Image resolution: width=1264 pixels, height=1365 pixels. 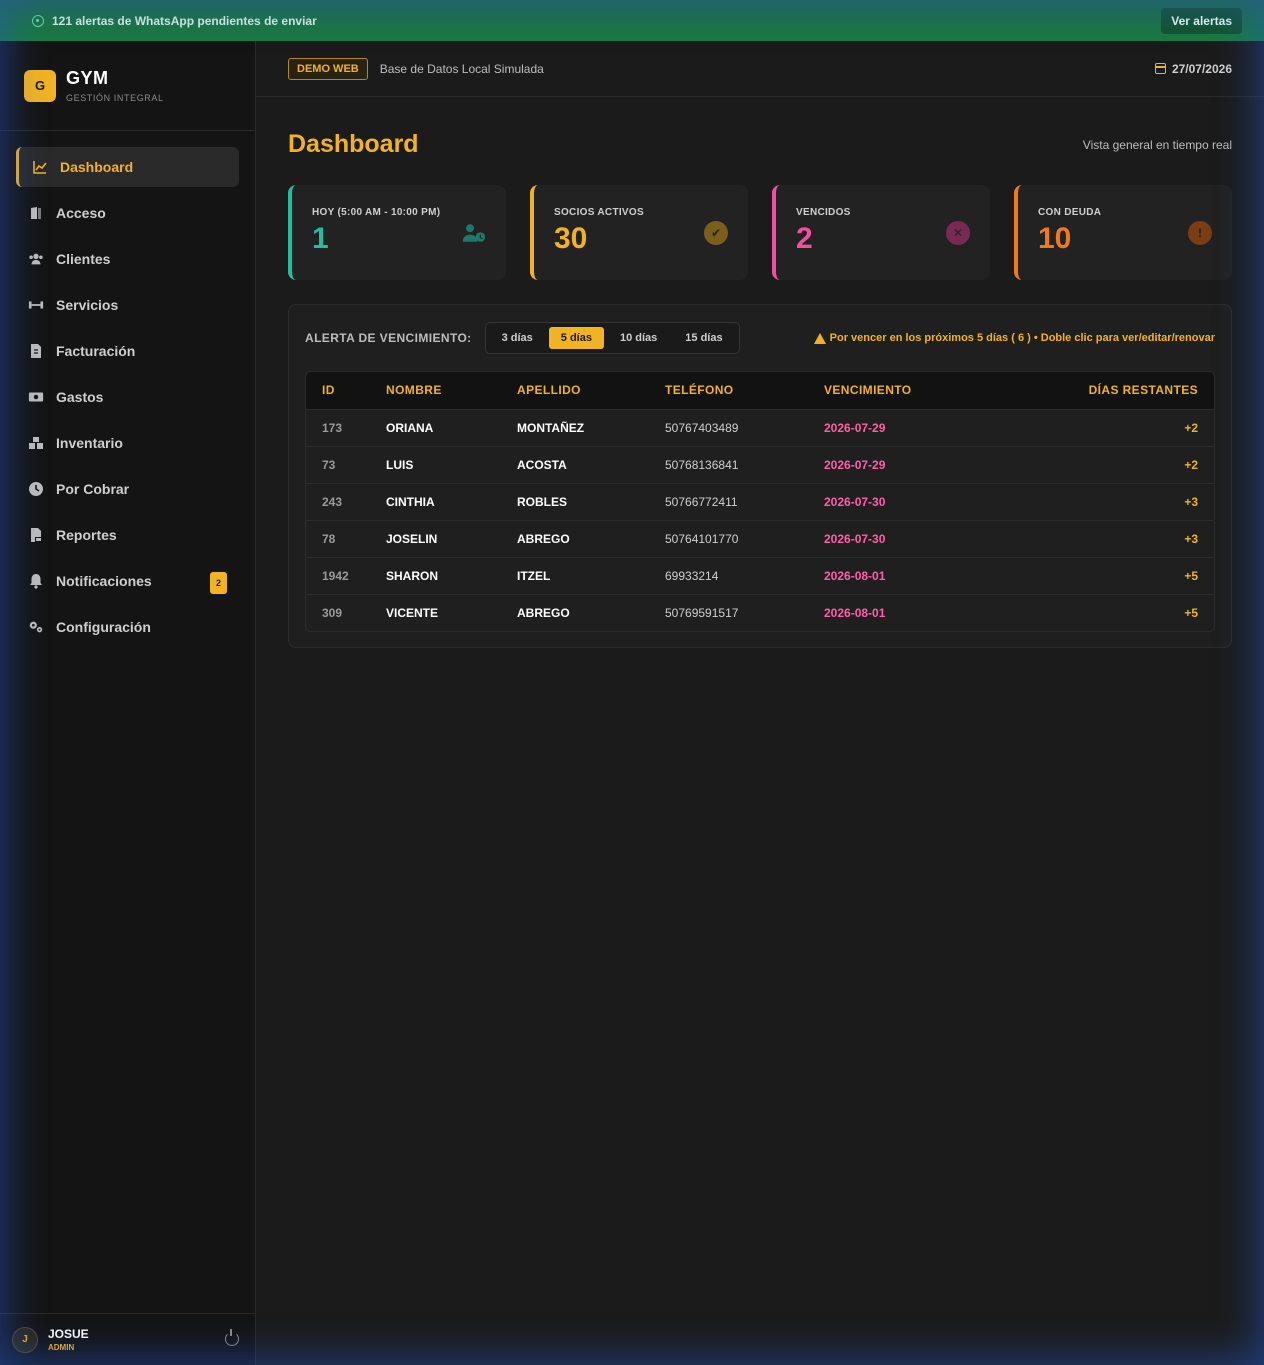 I want to click on table-row: 1942 SHARON ITZEL 69933214 2026-08-01 +5, so click(x=760, y=575).